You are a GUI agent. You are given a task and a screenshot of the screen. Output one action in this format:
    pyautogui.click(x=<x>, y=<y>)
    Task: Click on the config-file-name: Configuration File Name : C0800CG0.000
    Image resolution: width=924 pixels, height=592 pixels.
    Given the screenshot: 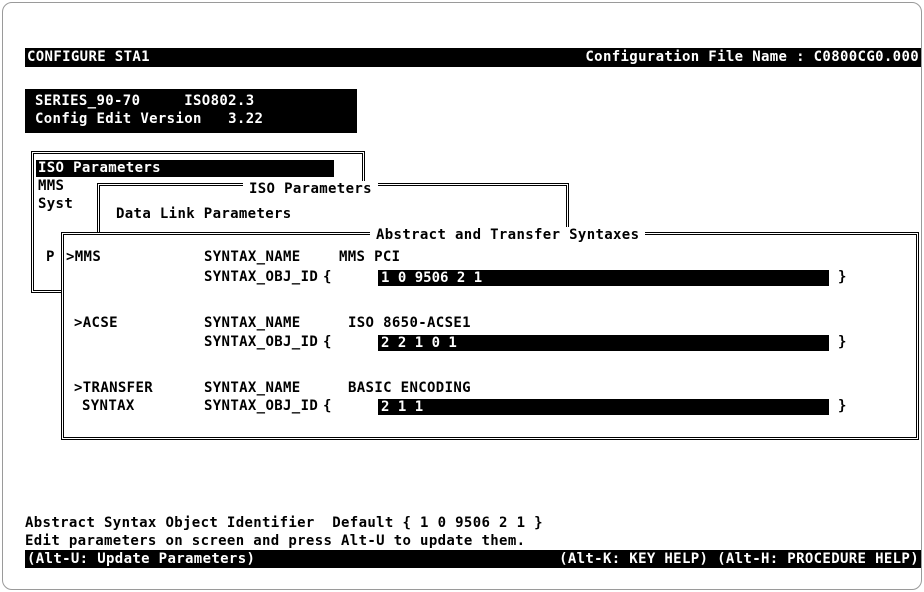 What is the action you would take?
    pyautogui.click(x=752, y=57)
    